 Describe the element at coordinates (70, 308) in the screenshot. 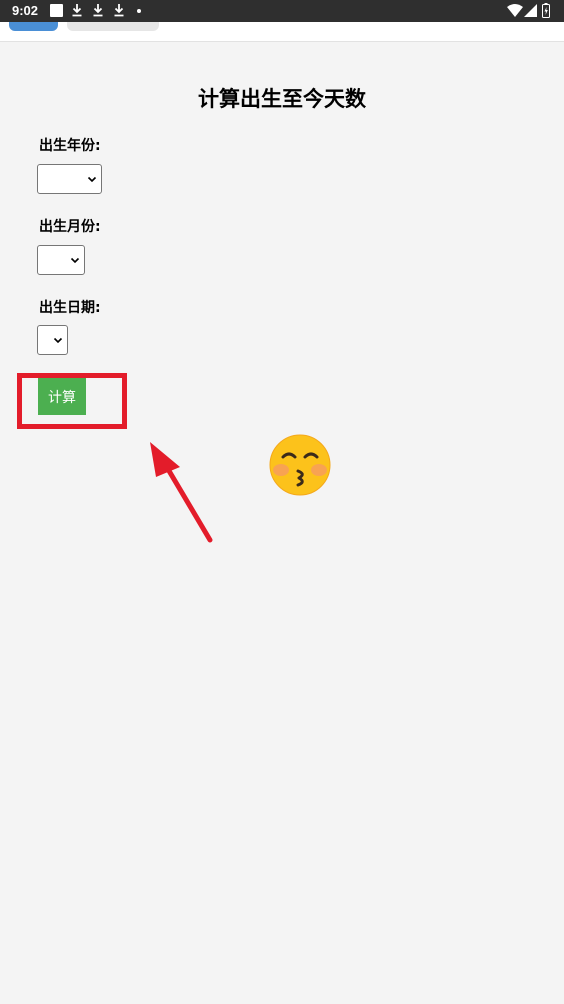

I see `day-label: 出生日期:` at that location.